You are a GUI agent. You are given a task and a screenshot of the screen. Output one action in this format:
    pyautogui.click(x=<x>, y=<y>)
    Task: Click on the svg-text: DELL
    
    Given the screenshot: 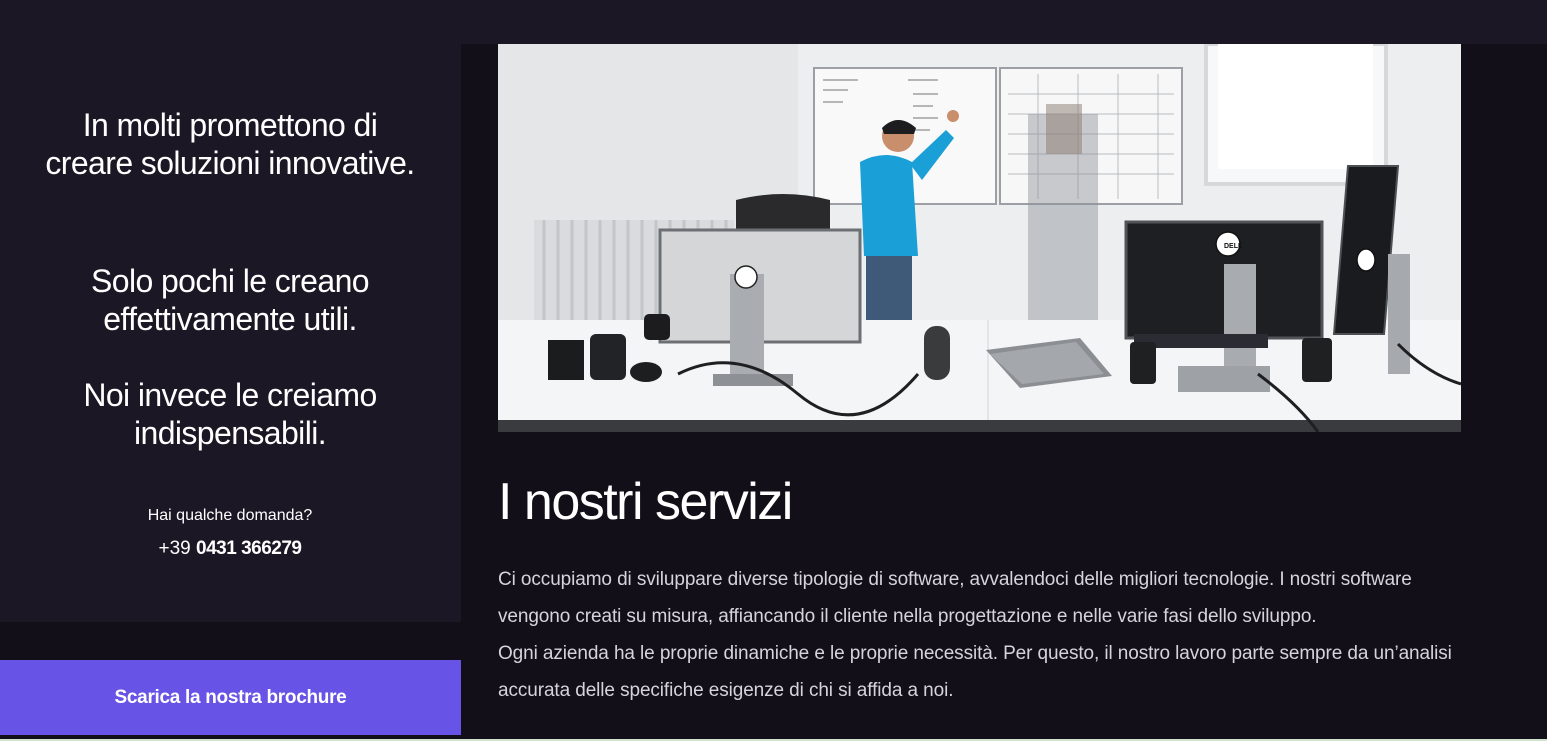 What is the action you would take?
    pyautogui.click(x=1233, y=246)
    